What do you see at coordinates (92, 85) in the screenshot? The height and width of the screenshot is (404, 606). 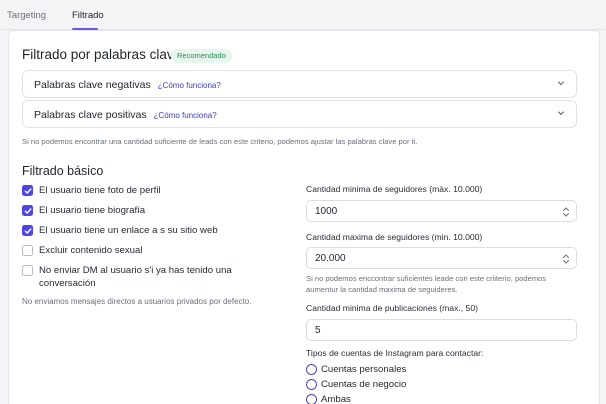 I see `negative-keywords-label: Palabras clave negativas` at bounding box center [92, 85].